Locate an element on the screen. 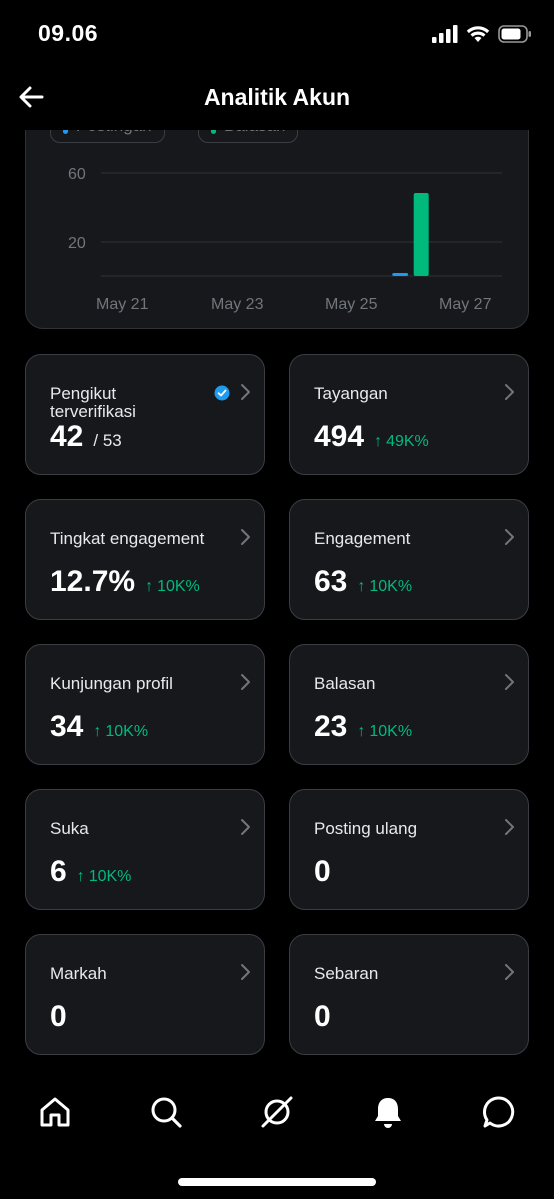 This screenshot has height=1199, width=554. status-bar: 09.06 is located at coordinates (277, 33).